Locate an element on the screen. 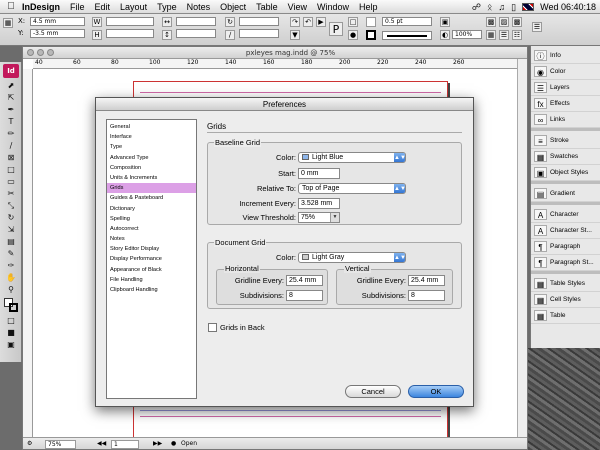  flip-vertical-icon: ▼ is located at coordinates (295, 35).